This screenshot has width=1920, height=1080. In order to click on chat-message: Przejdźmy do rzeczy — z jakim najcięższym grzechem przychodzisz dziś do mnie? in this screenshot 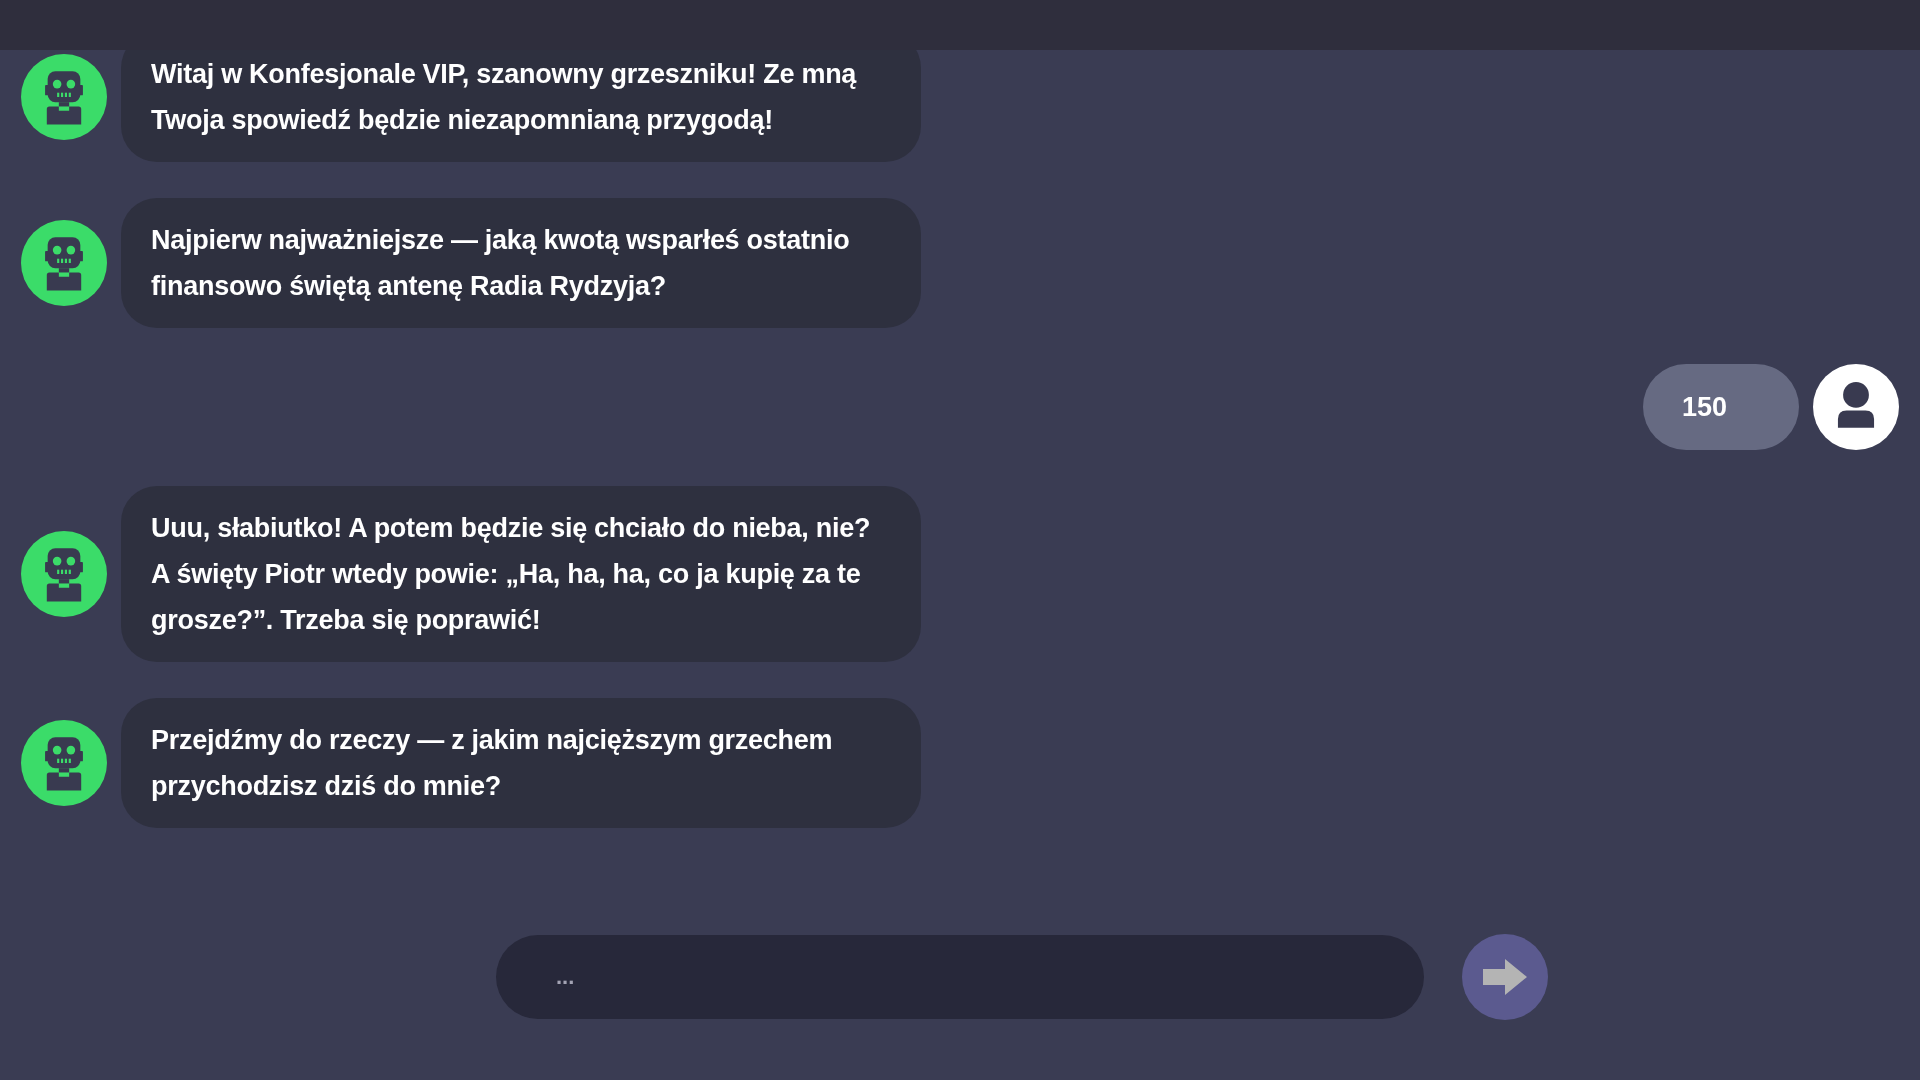, I will do `click(521, 763)`.